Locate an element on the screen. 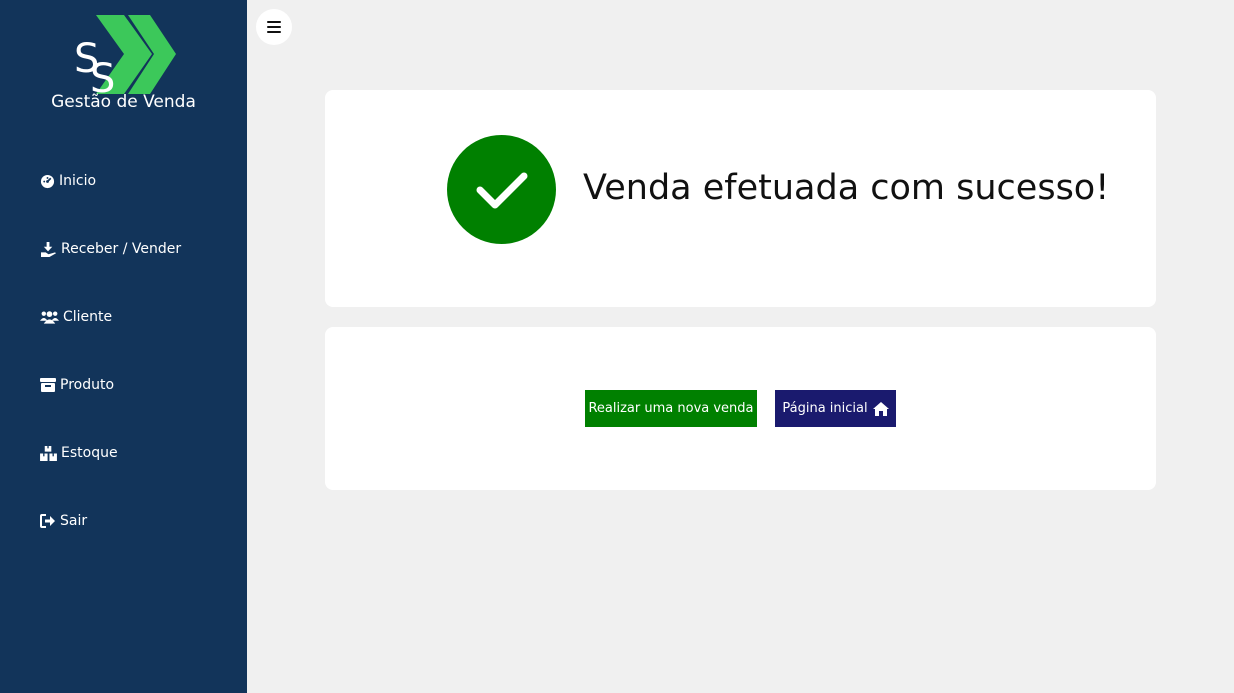 Image resolution: width=1234 pixels, height=693 pixels. logo-text: Gestão de Venda is located at coordinates (123, 102).